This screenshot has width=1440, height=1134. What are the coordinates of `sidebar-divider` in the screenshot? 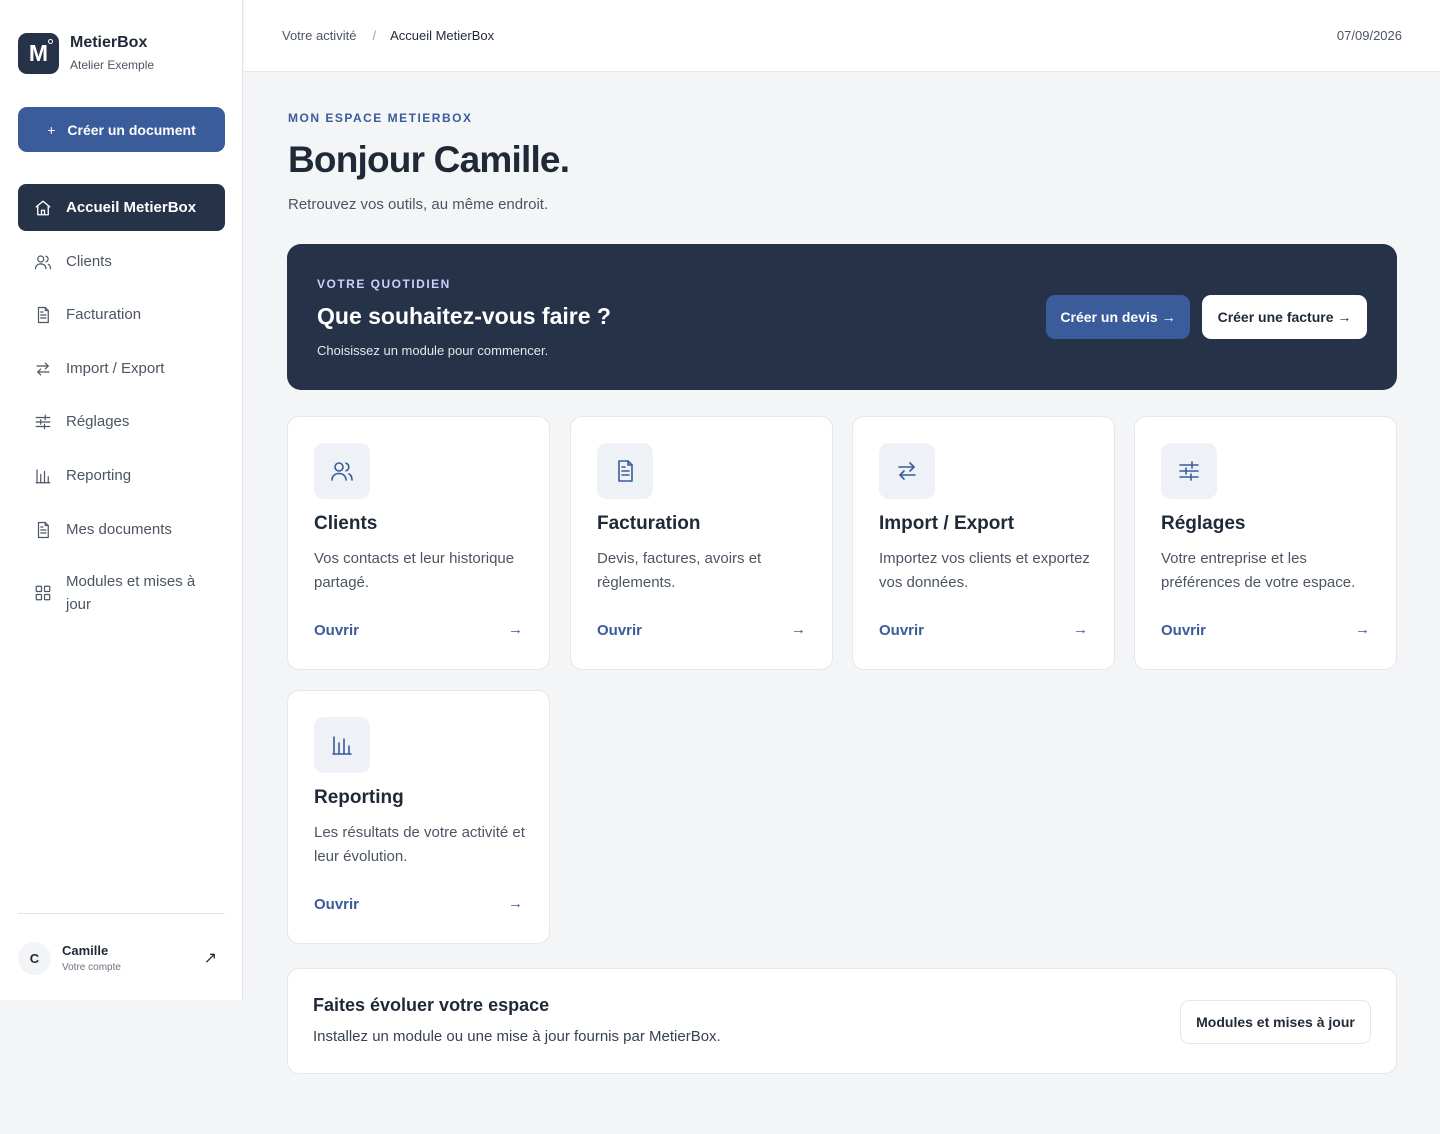 It's located at (121, 913).